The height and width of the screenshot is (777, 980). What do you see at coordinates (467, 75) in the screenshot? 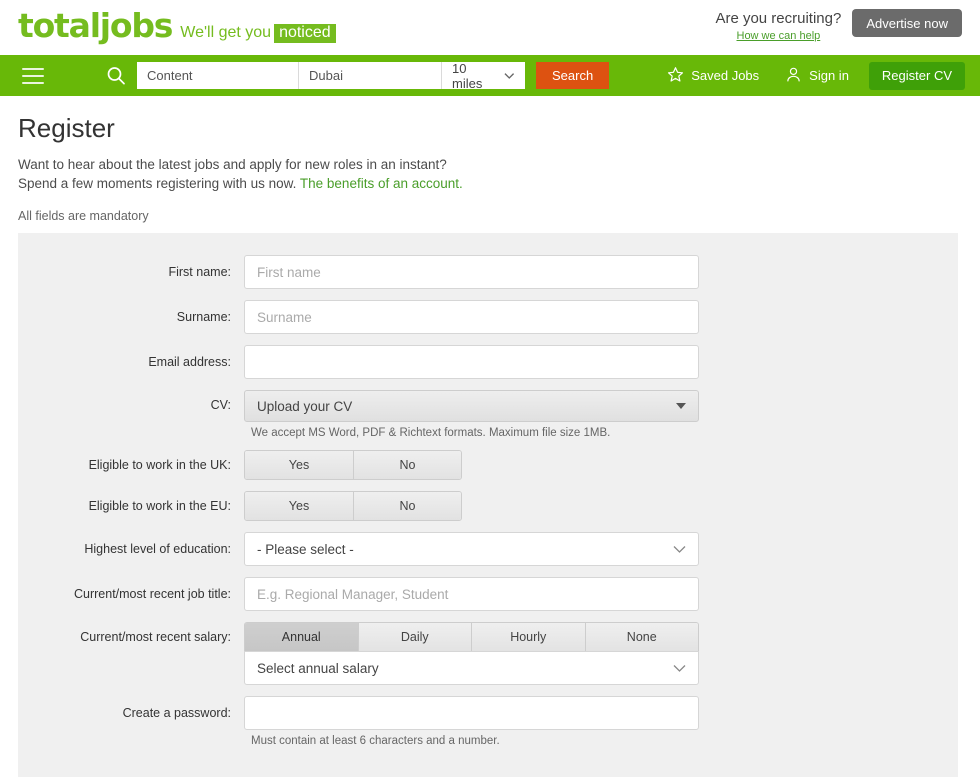
I see `search-distance-value: 10 miles` at bounding box center [467, 75].